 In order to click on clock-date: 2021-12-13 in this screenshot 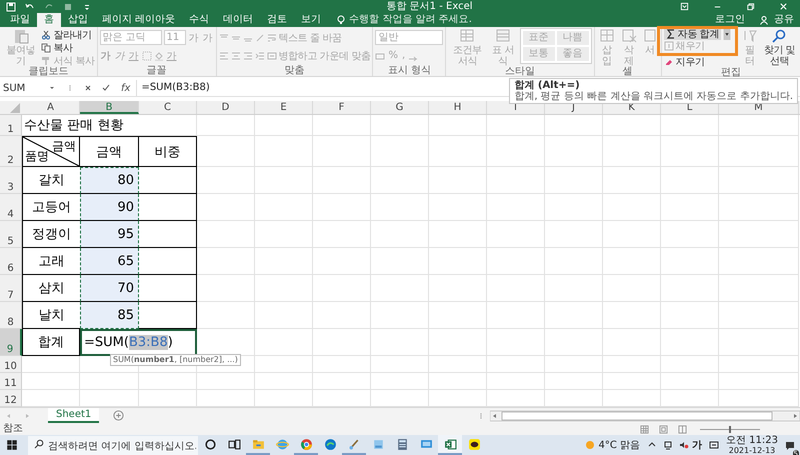, I will do `click(752, 450)`.